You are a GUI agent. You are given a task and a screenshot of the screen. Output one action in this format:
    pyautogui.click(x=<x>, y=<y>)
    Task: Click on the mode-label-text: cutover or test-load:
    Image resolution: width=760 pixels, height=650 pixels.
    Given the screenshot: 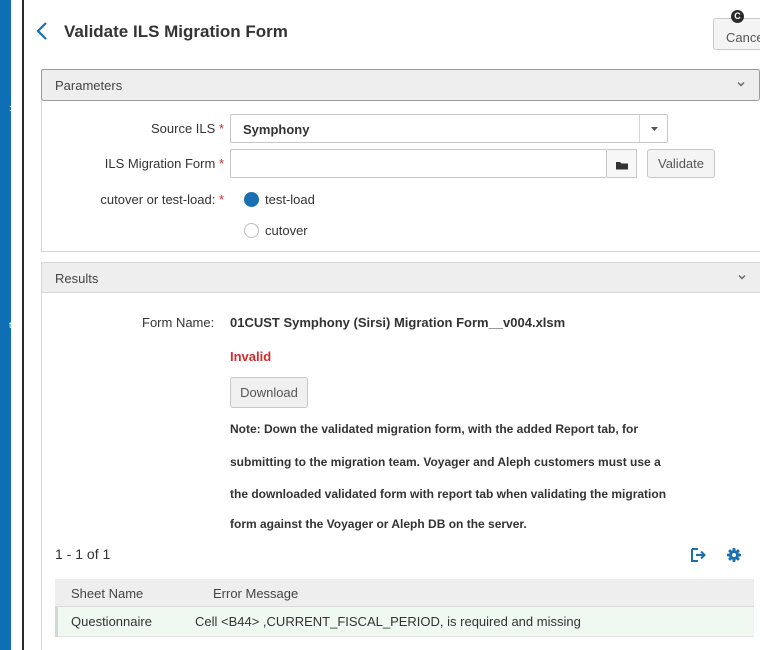 What is the action you would take?
    pyautogui.click(x=158, y=199)
    